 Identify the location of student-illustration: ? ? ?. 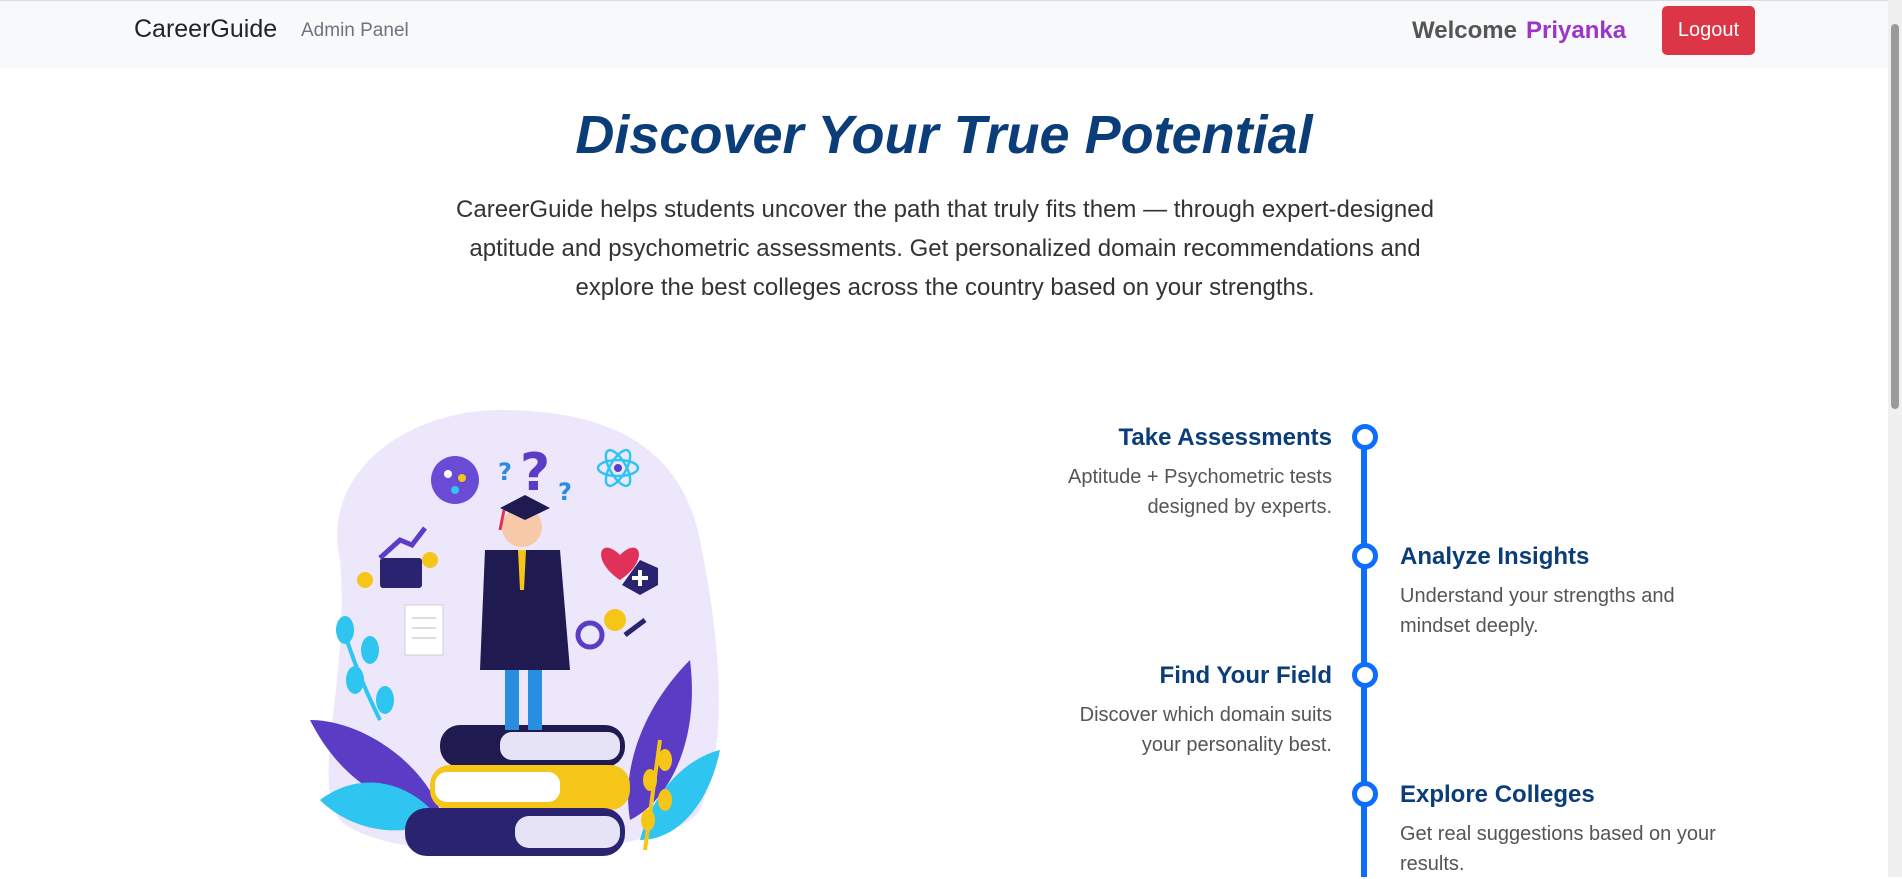
(515, 633).